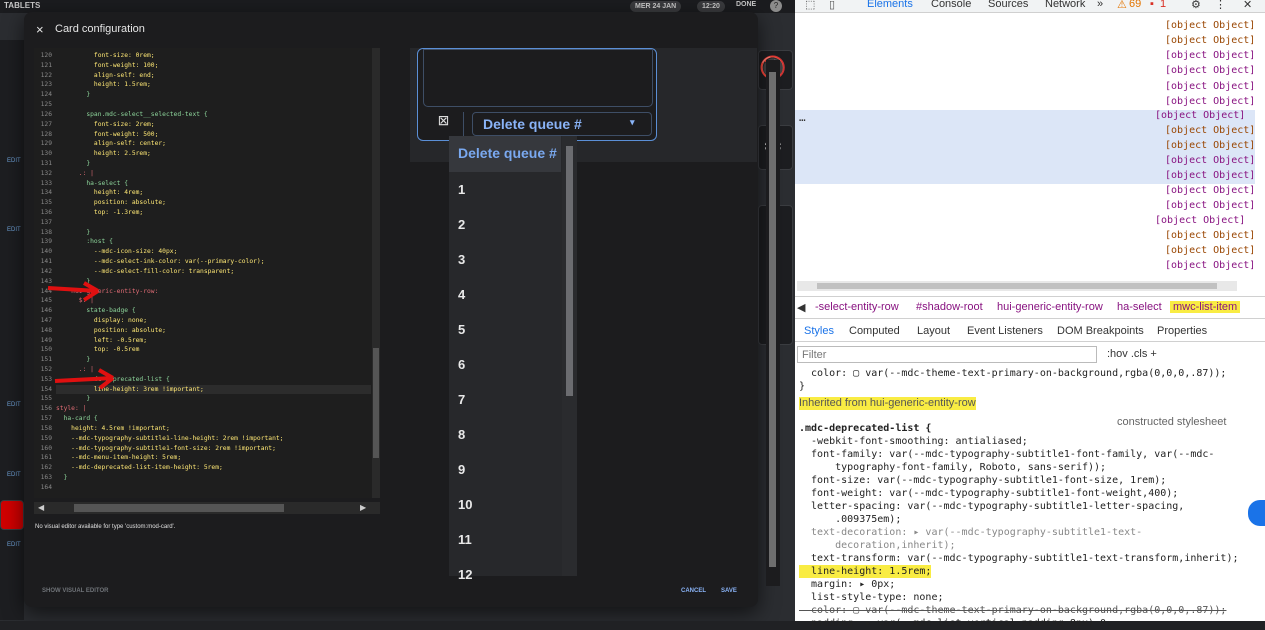  Describe the element at coordinates (1163, 5) in the screenshot. I see `error-count: 1` at that location.